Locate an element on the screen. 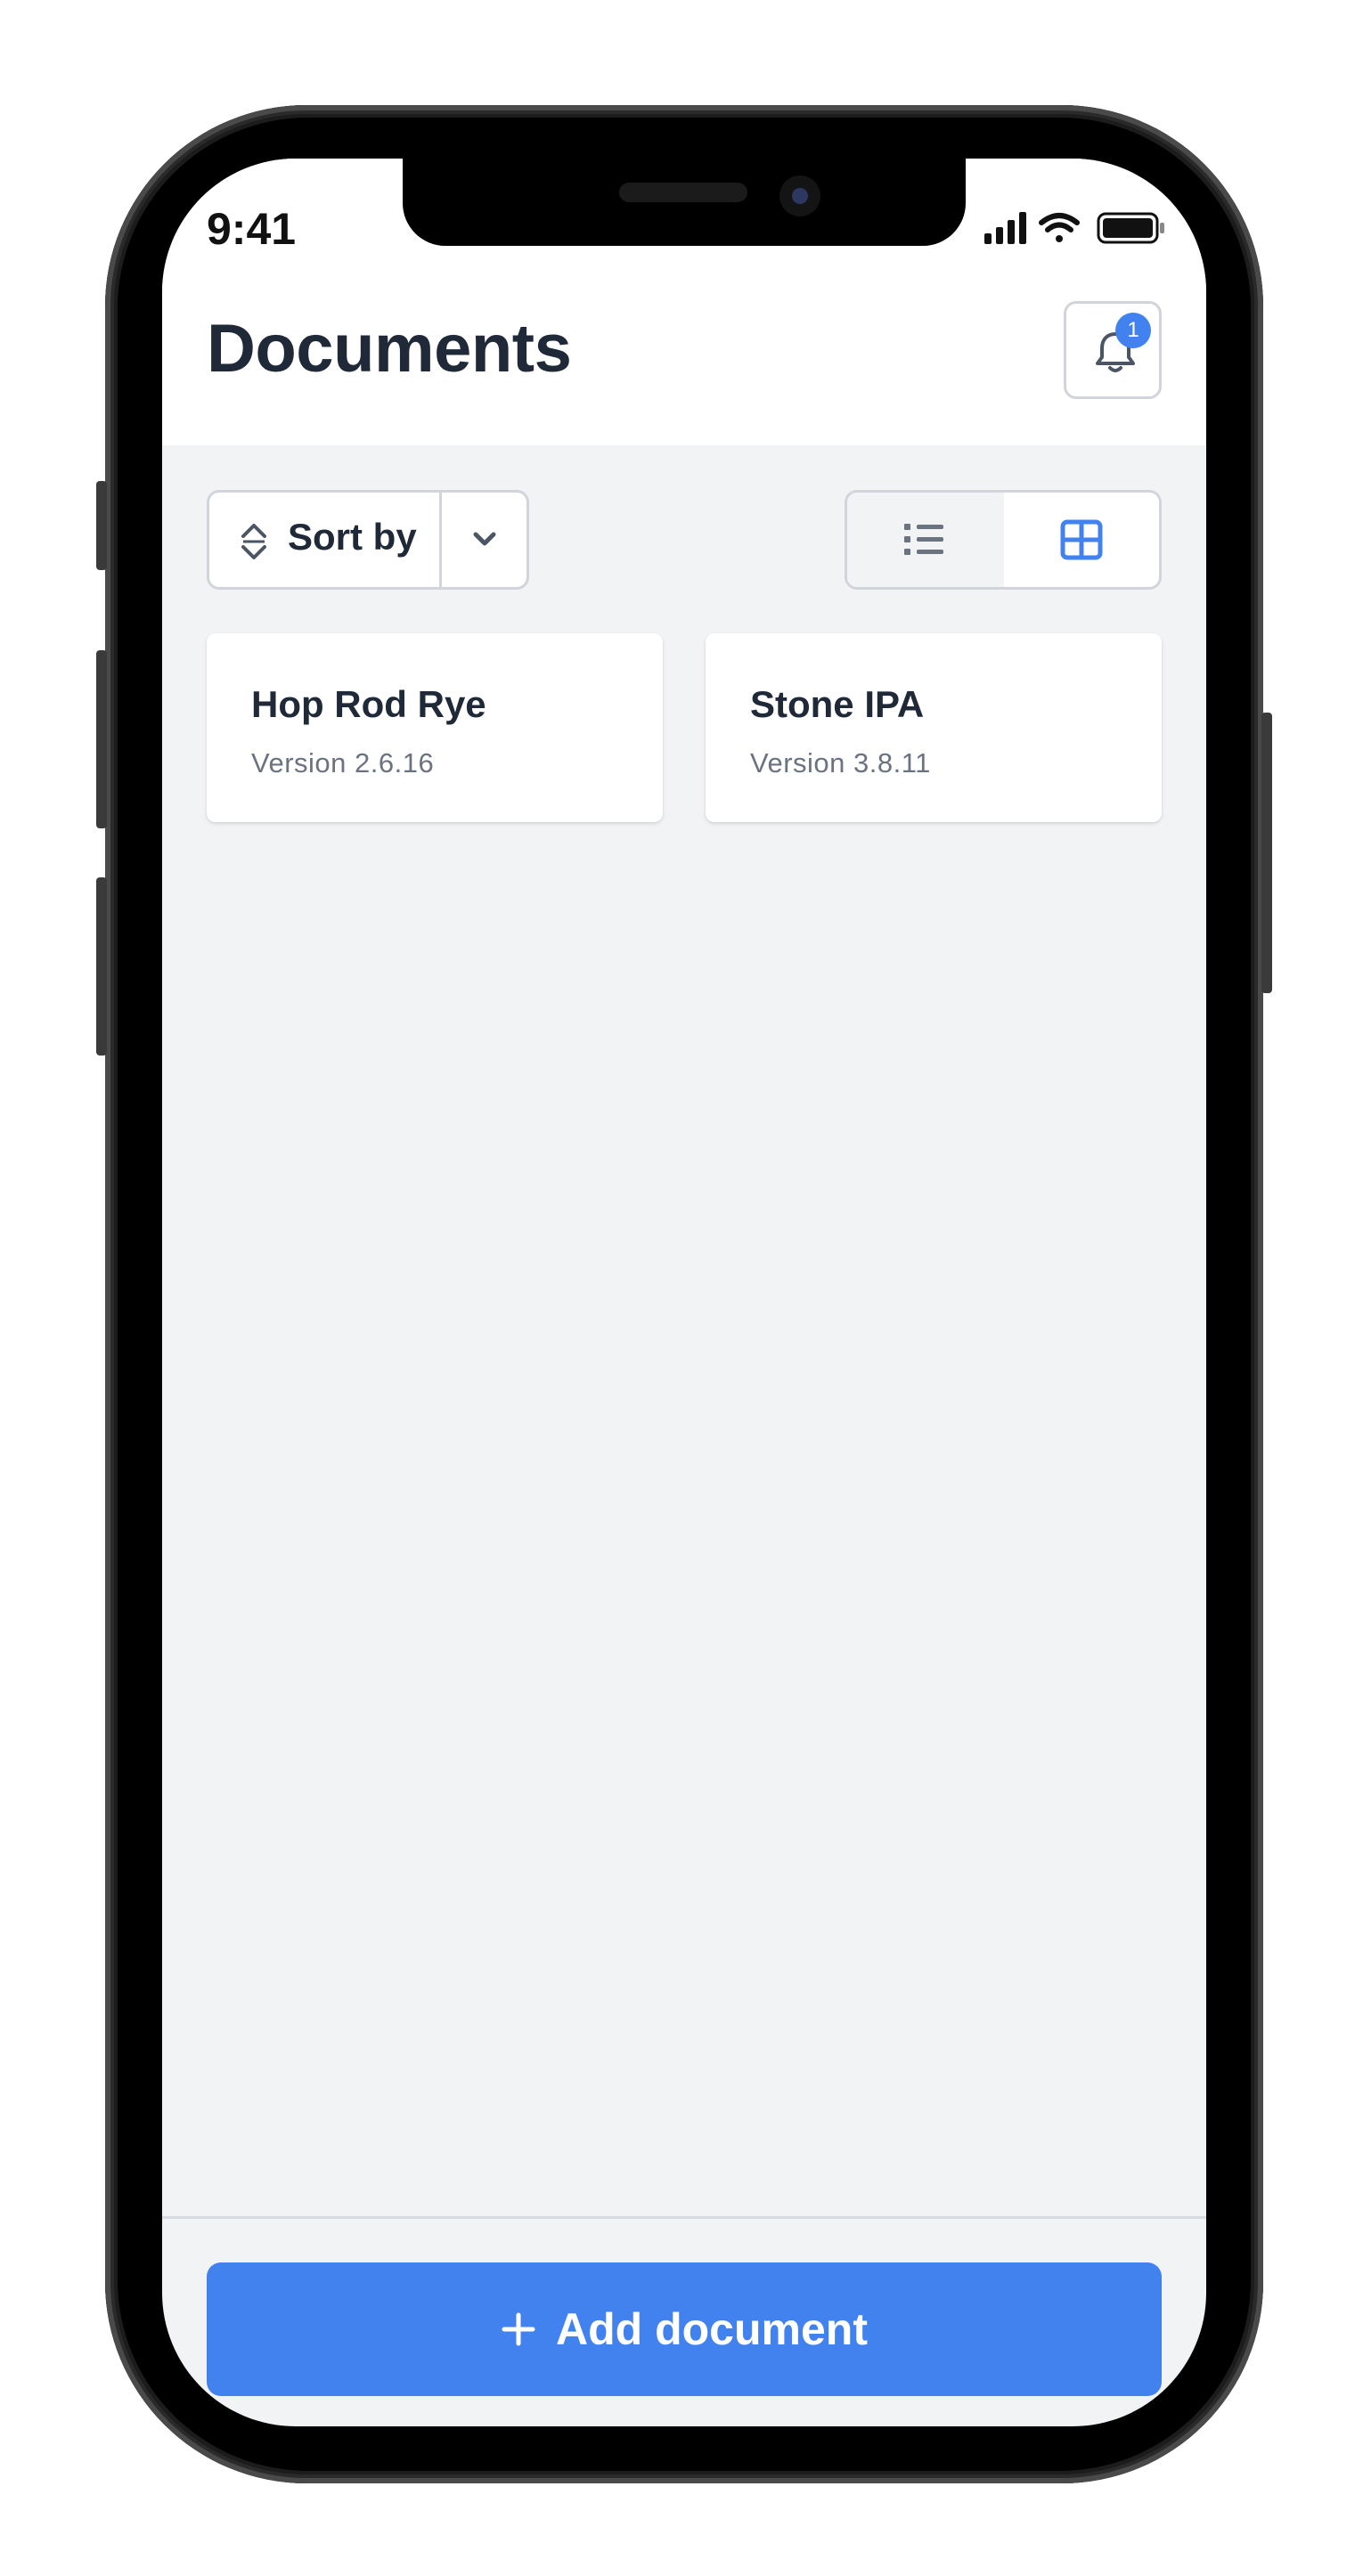 The width and height of the screenshot is (1363, 2576). document-version: Version 2.6.16 is located at coordinates (343, 763).